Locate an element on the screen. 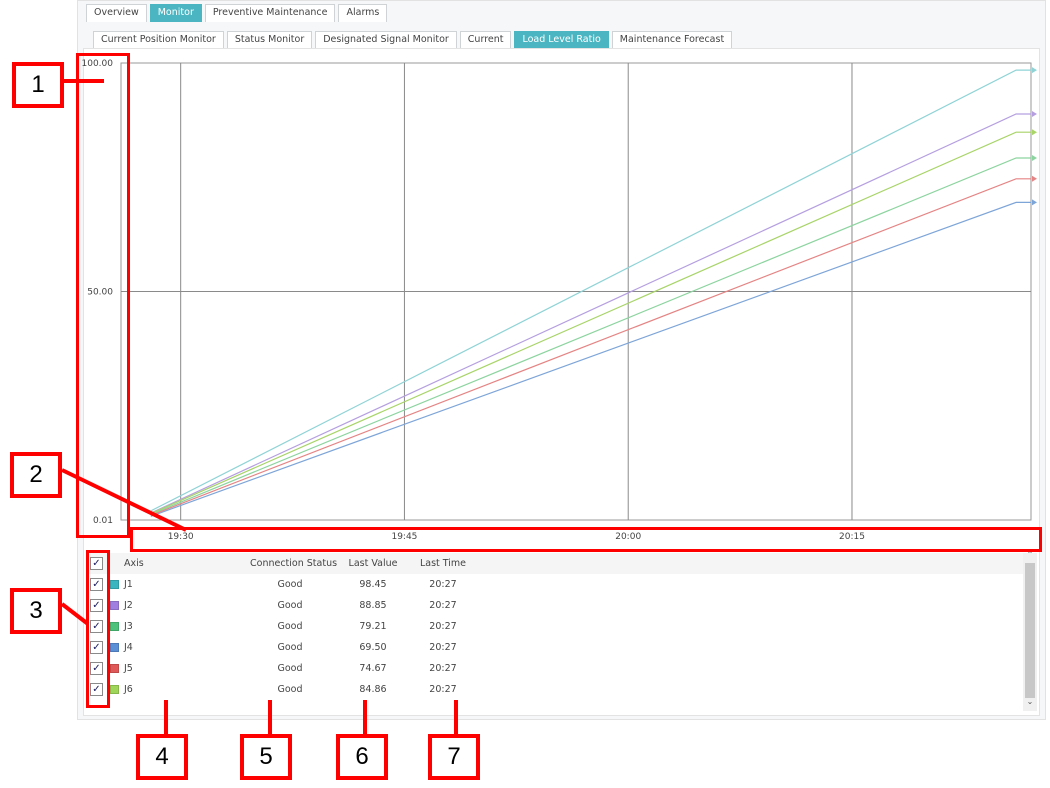 This screenshot has width=1050, height=788. row-axis: J6 is located at coordinates (128, 689).